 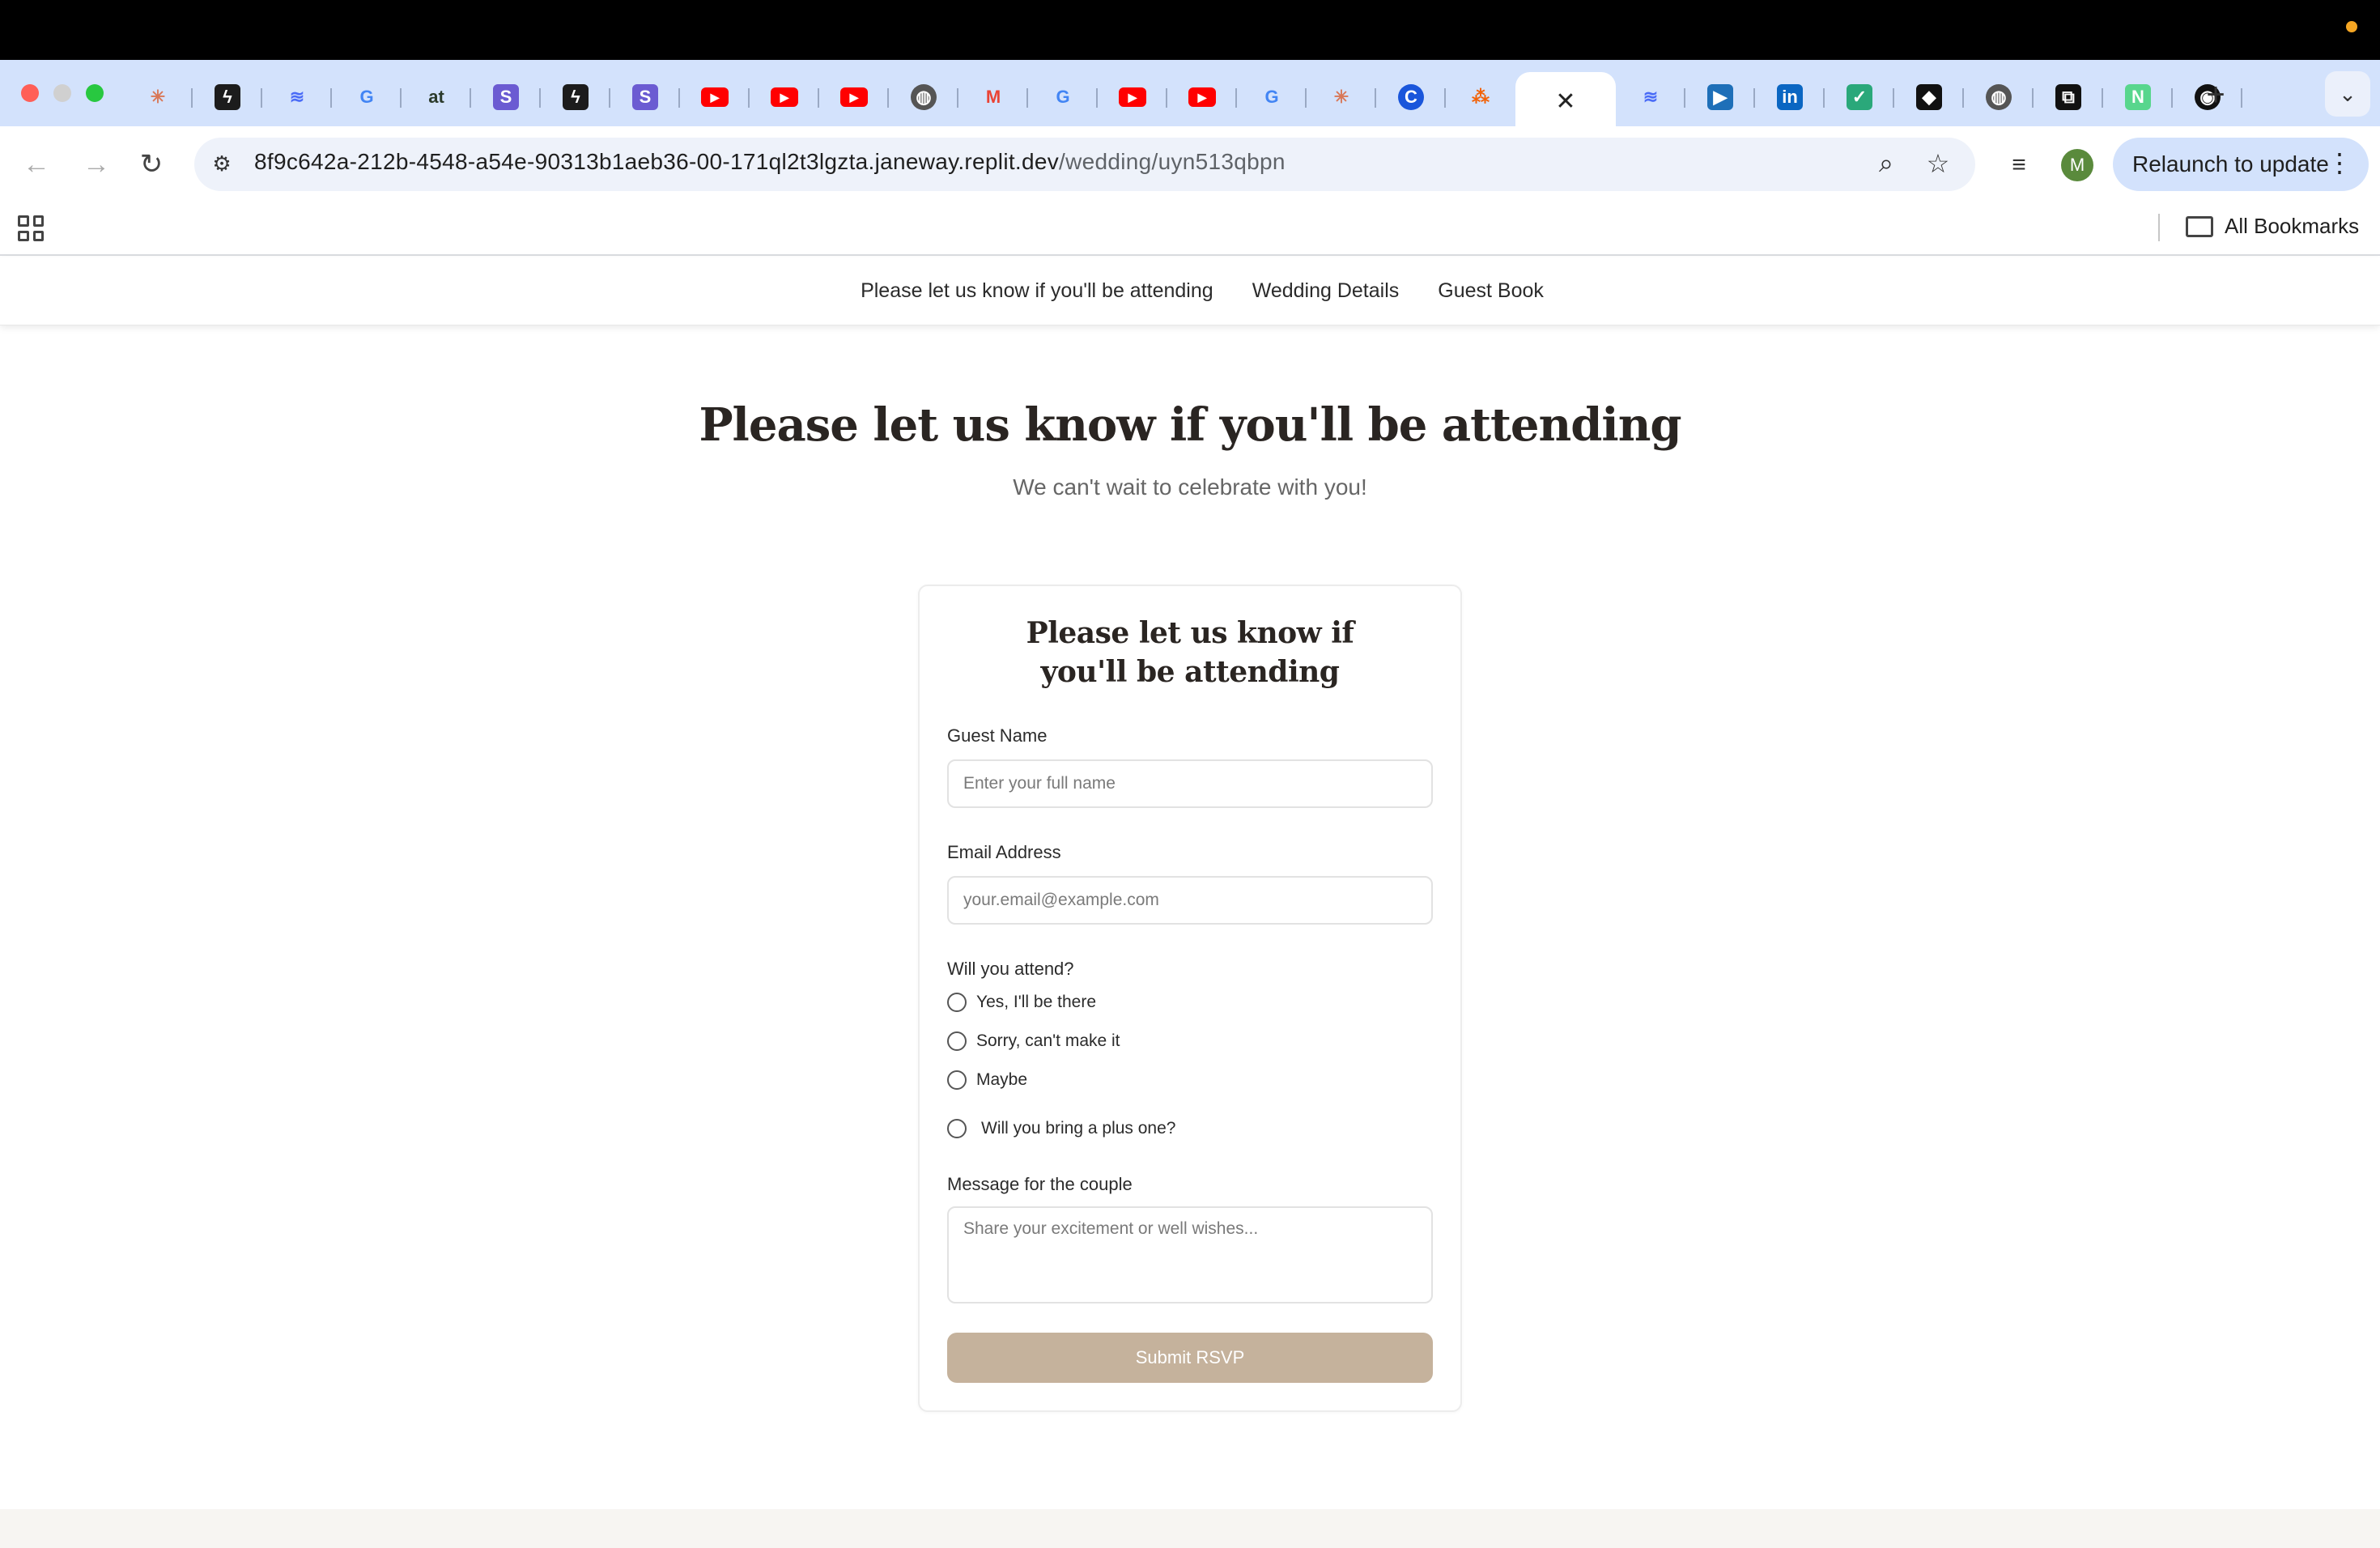 What do you see at coordinates (2159, 227) in the screenshot?
I see `bookmarks-separator` at bounding box center [2159, 227].